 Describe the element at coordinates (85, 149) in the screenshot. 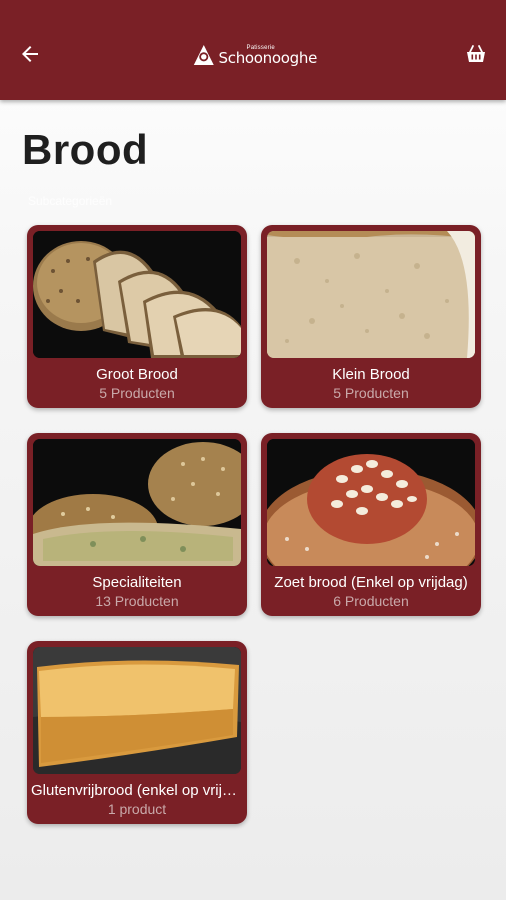

I see `page-title: Brood` at that location.